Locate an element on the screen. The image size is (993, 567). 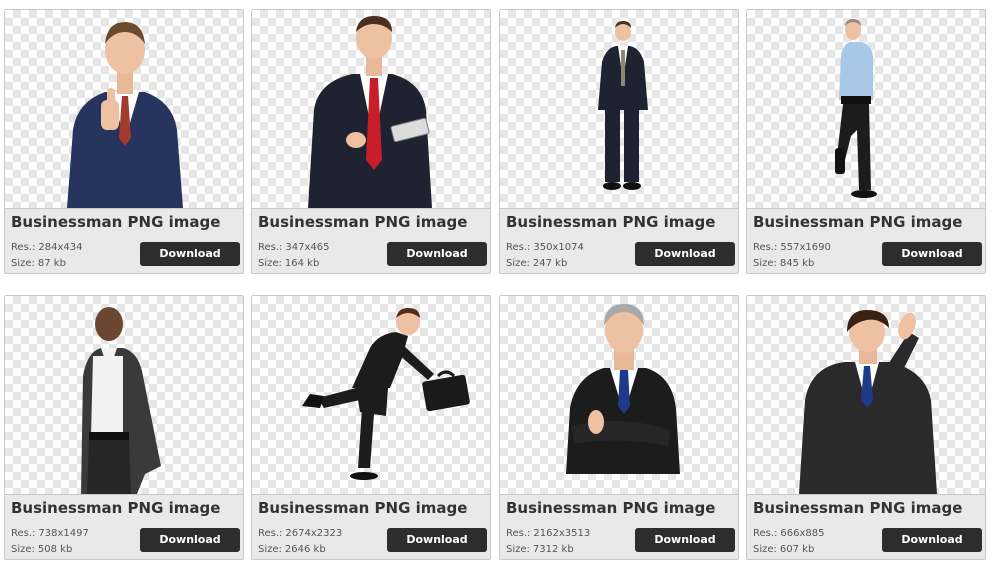
resolution-text: Res.: 666x885 is located at coordinates (789, 533).